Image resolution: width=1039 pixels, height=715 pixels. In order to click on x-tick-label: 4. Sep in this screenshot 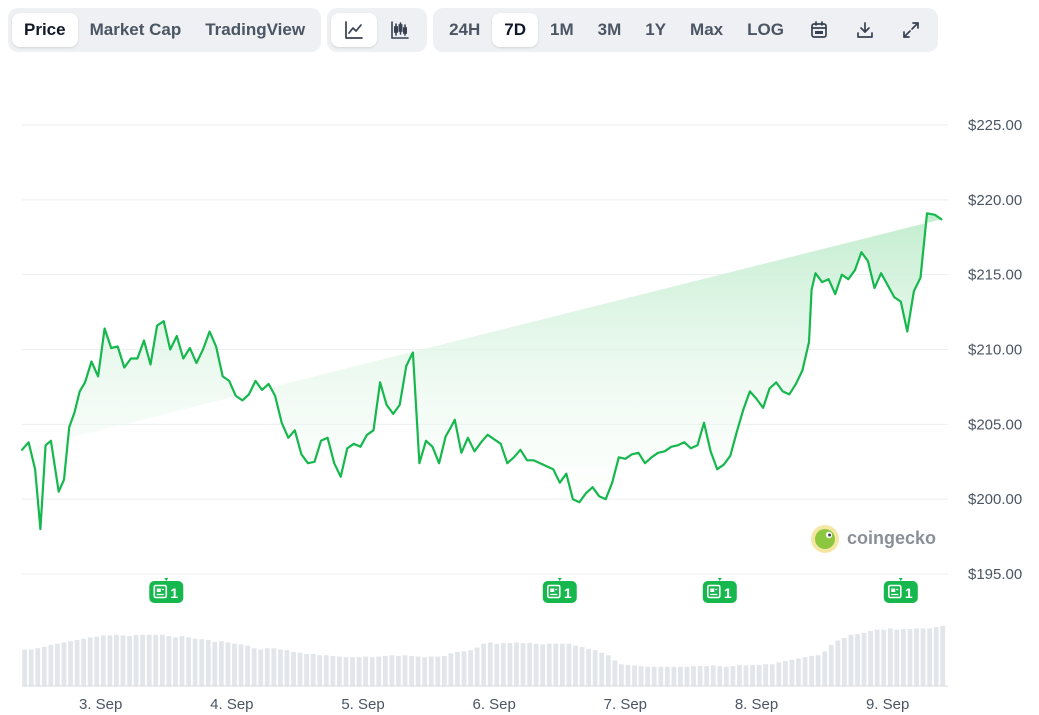, I will do `click(231, 704)`.